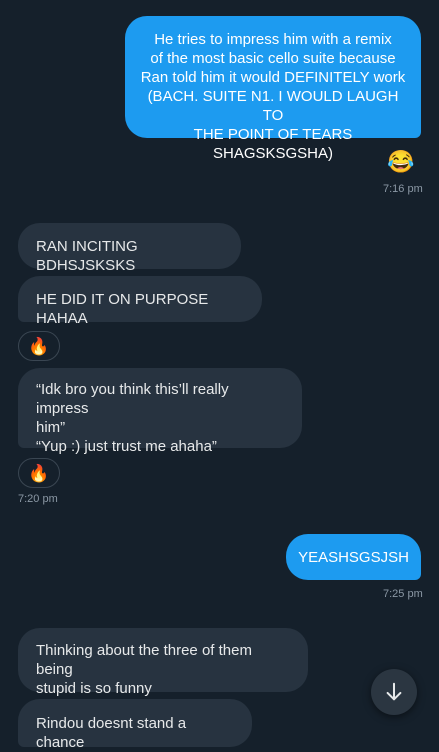  Describe the element at coordinates (273, 144) in the screenshot. I see `message-text-line: THE POINT OF TEARS SHAGSKSGSHA)` at that location.